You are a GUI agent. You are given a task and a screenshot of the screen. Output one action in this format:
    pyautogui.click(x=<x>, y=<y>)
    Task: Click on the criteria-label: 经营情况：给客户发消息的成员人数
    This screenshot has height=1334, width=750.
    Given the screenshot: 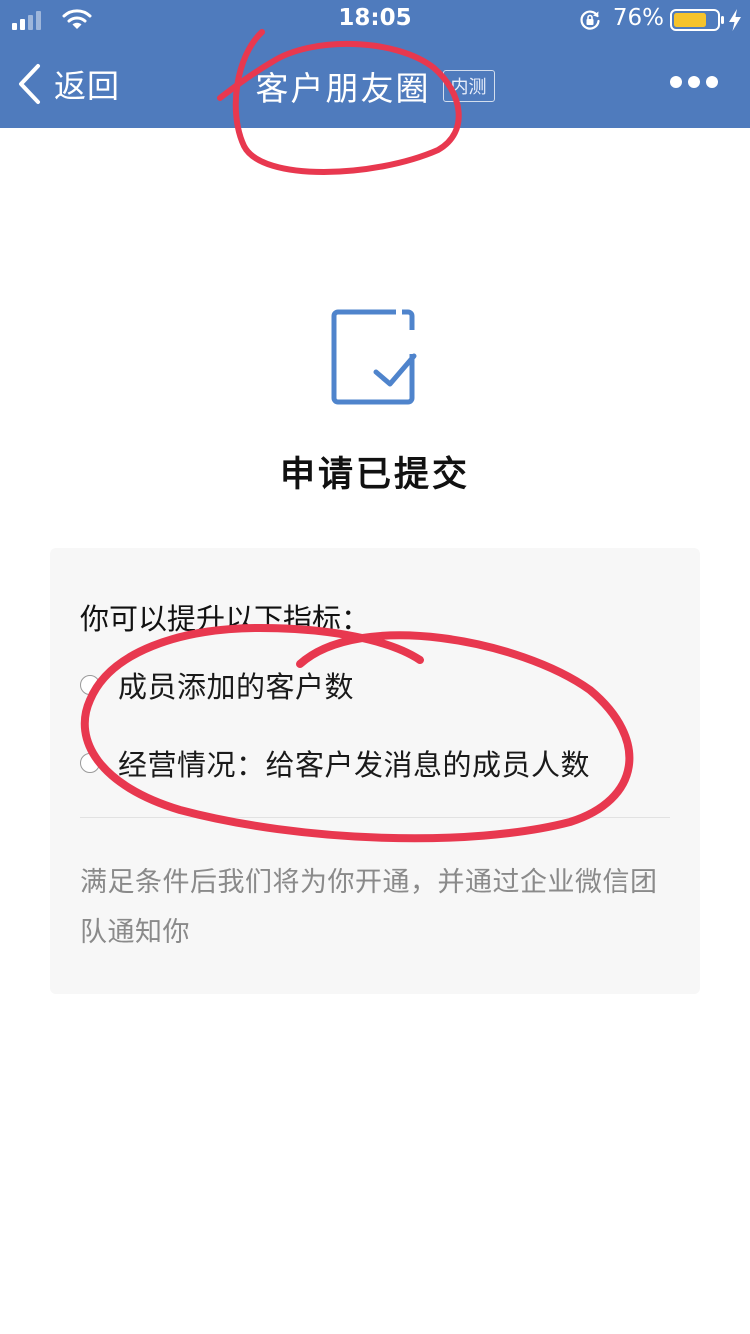 What is the action you would take?
    pyautogui.click(x=354, y=765)
    